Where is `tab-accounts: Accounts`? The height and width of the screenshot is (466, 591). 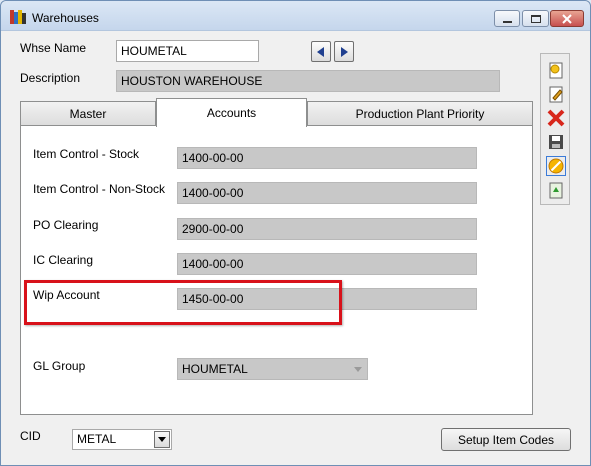
tab-accounts: Accounts is located at coordinates (231, 112).